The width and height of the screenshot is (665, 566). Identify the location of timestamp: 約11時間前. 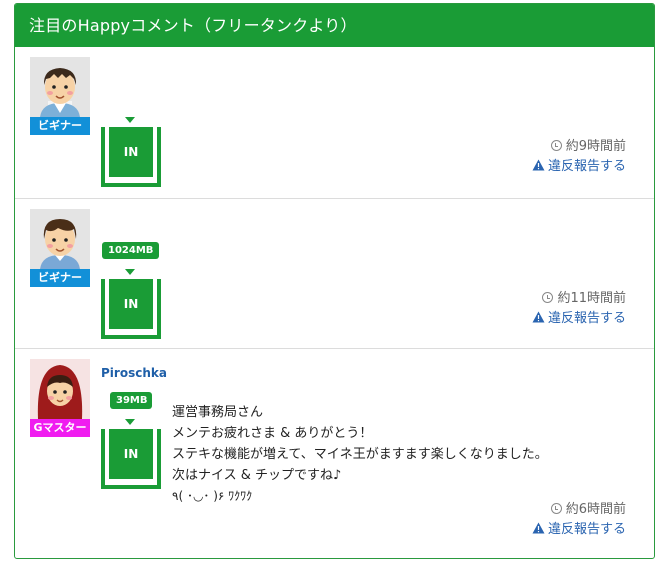
(579, 299).